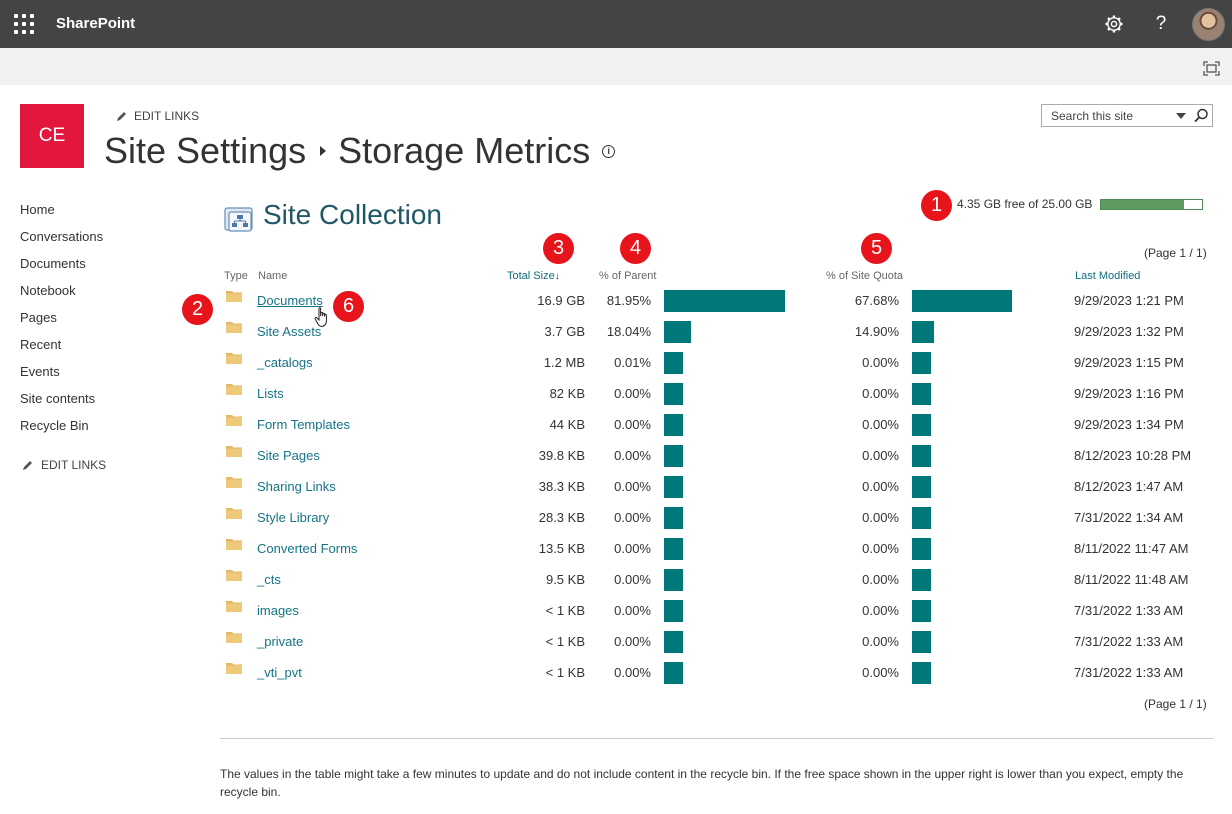 This screenshot has width=1232, height=814. Describe the element at coordinates (289, 331) in the screenshot. I see `item-name-link: Site Assets` at that location.